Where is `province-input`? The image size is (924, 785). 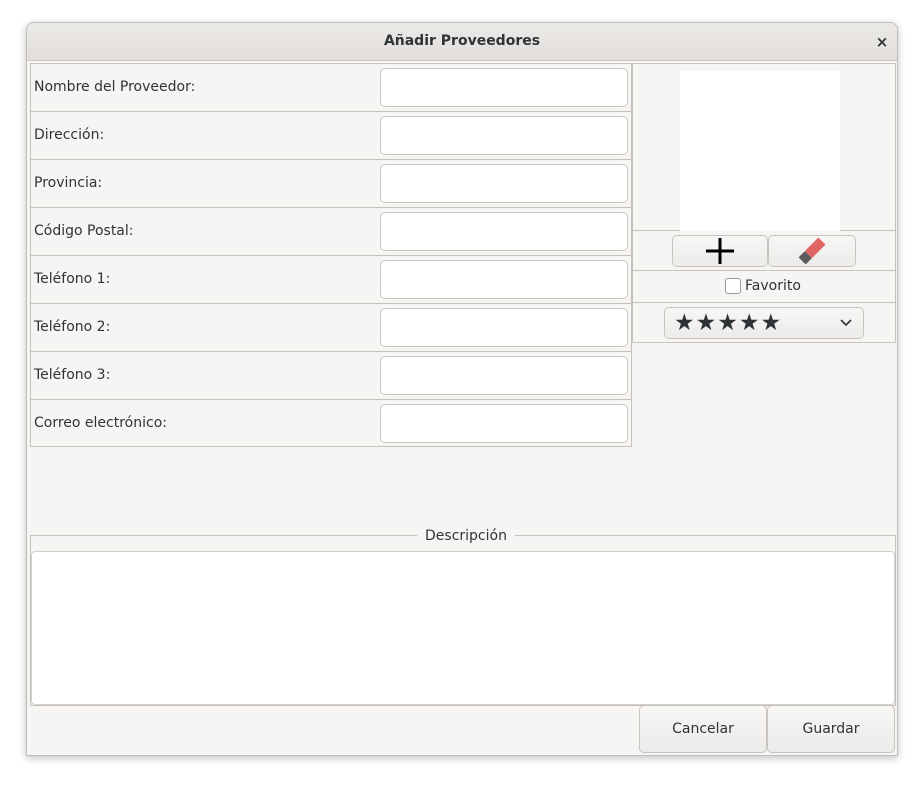 province-input is located at coordinates (504, 183).